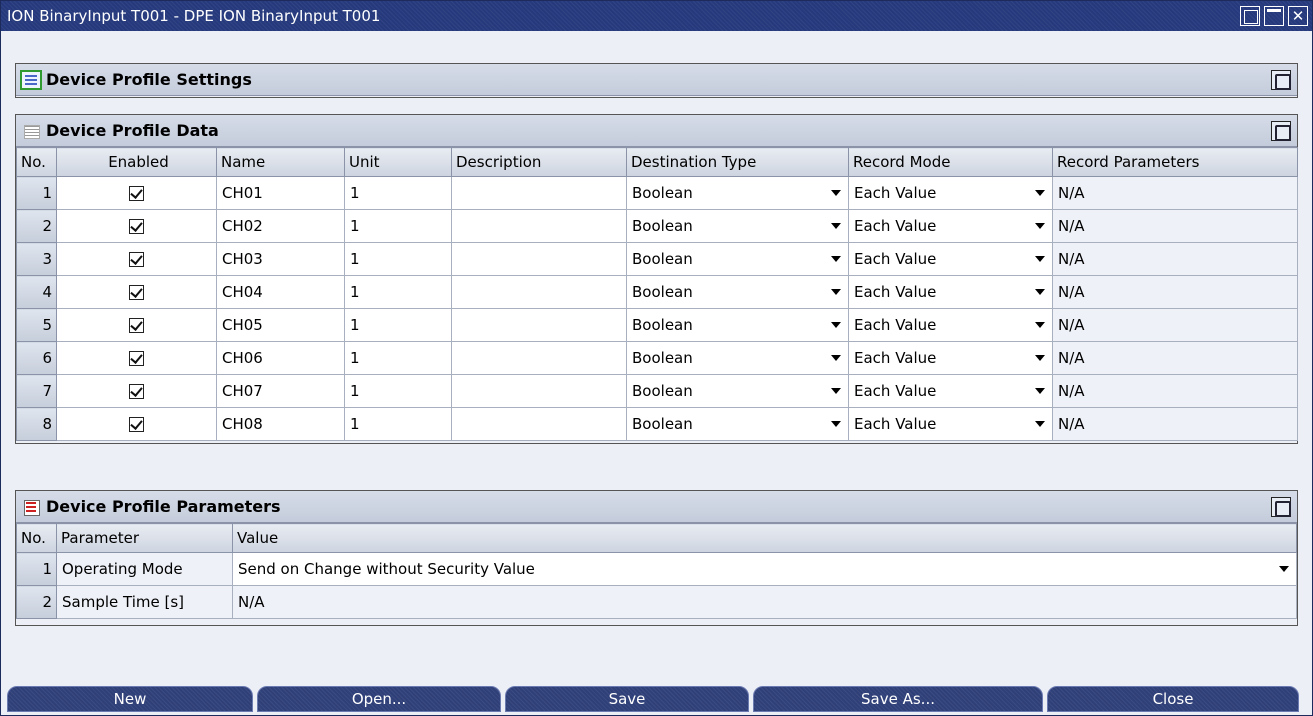 This screenshot has width=1313, height=716. Describe the element at coordinates (1298, 16) in the screenshot. I see `close-window-icon: ✕` at that location.